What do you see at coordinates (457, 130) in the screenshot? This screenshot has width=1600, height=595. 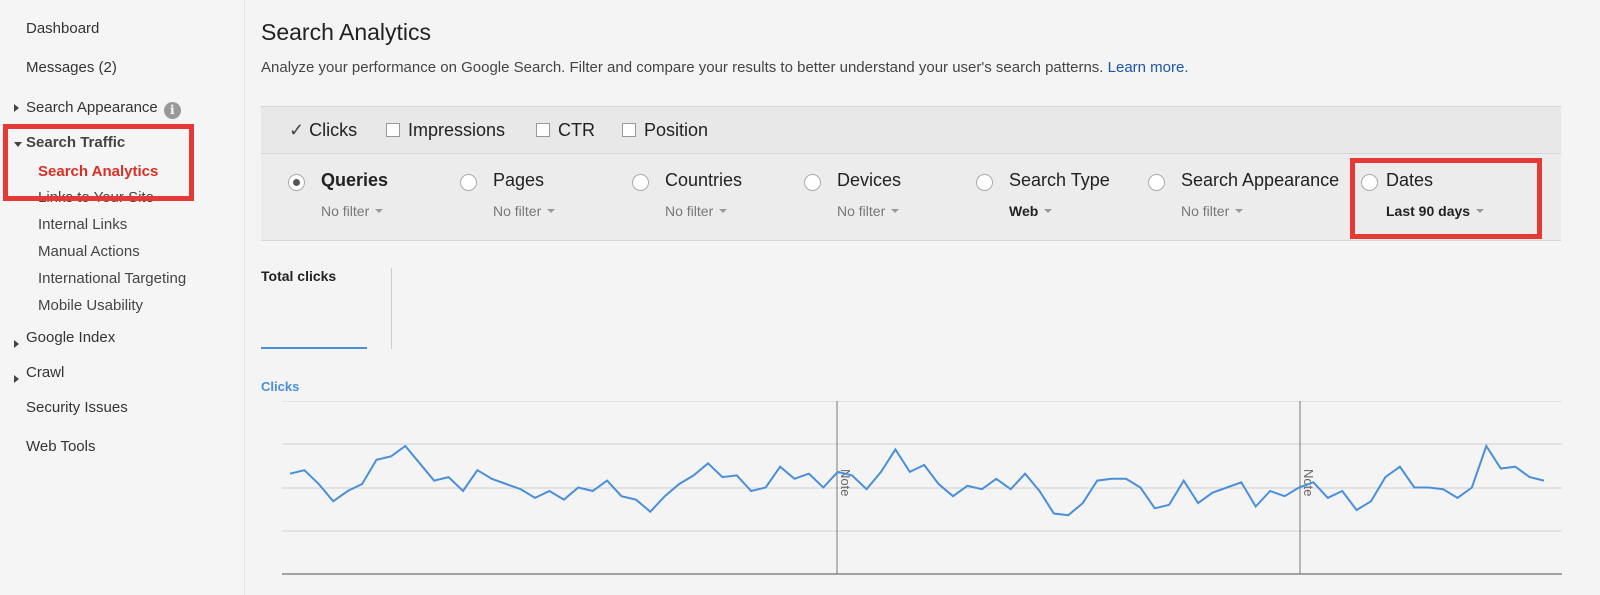 I see `metric-impressions-label: Impressions` at bounding box center [457, 130].